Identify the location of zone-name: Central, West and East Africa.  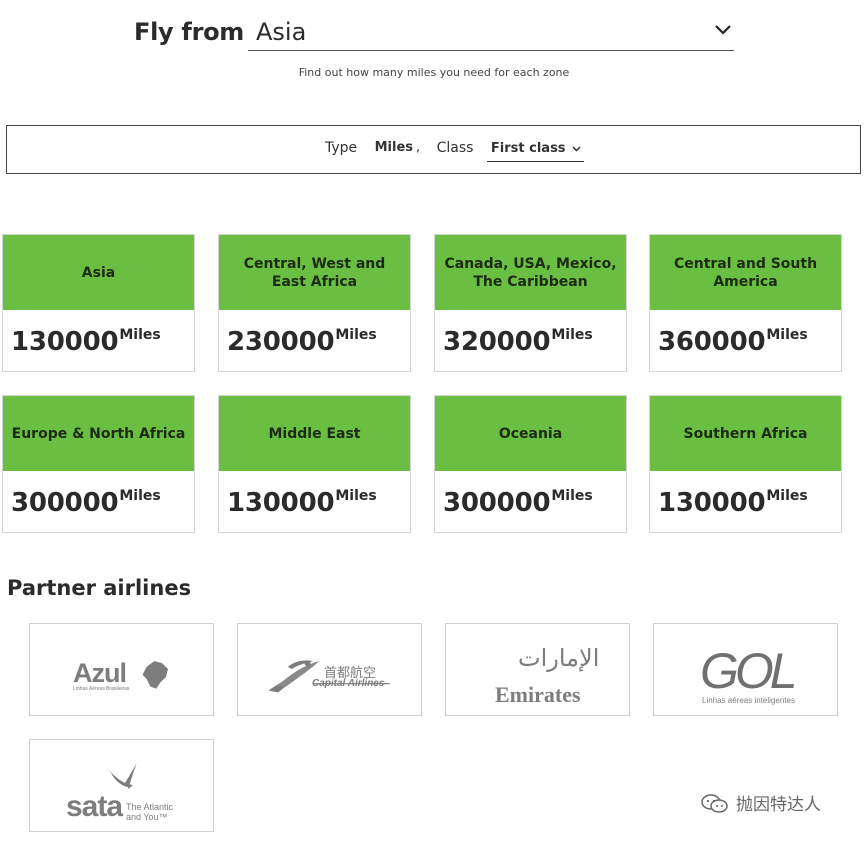
(314, 272).